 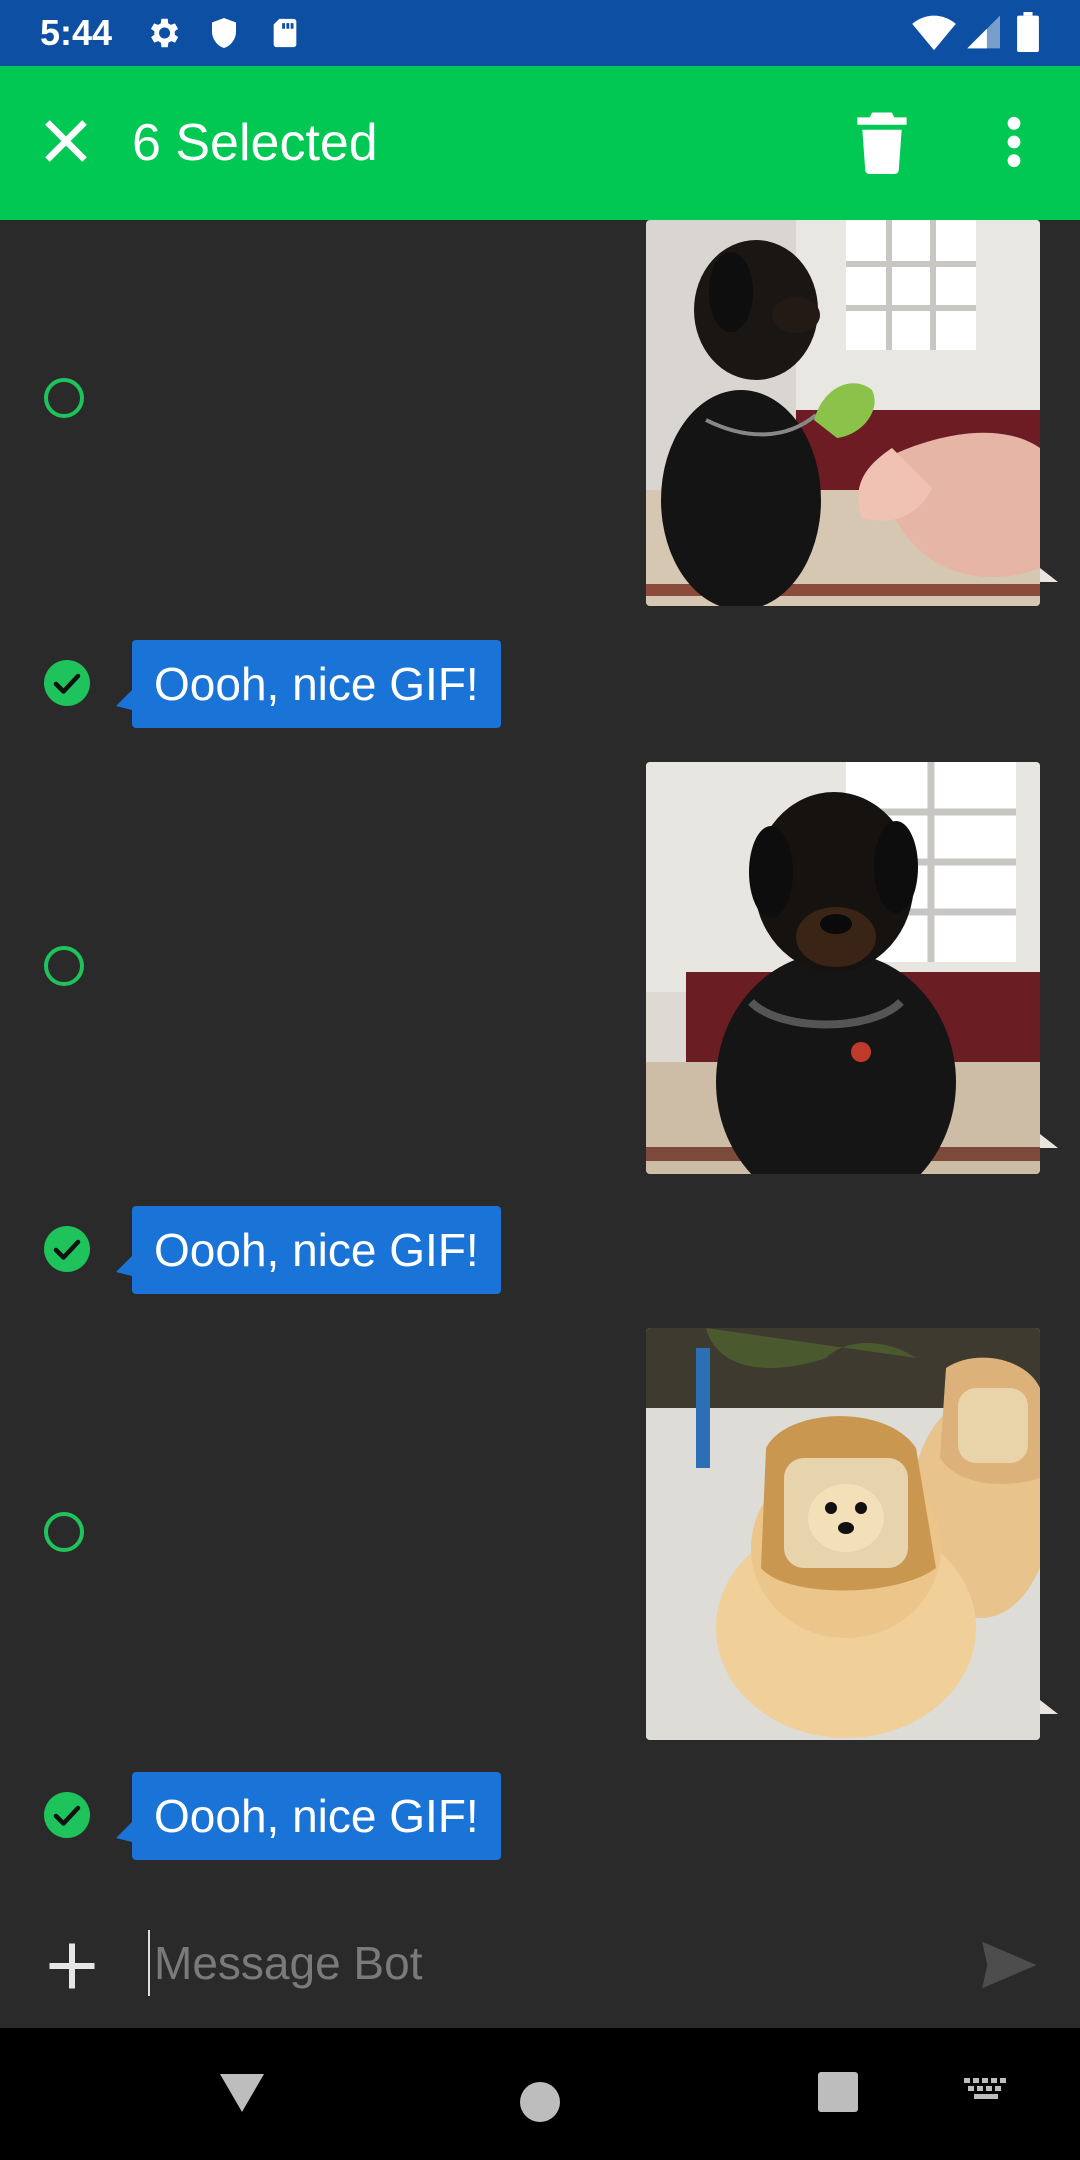 I want to click on recents-button, so click(x=838, y=2092).